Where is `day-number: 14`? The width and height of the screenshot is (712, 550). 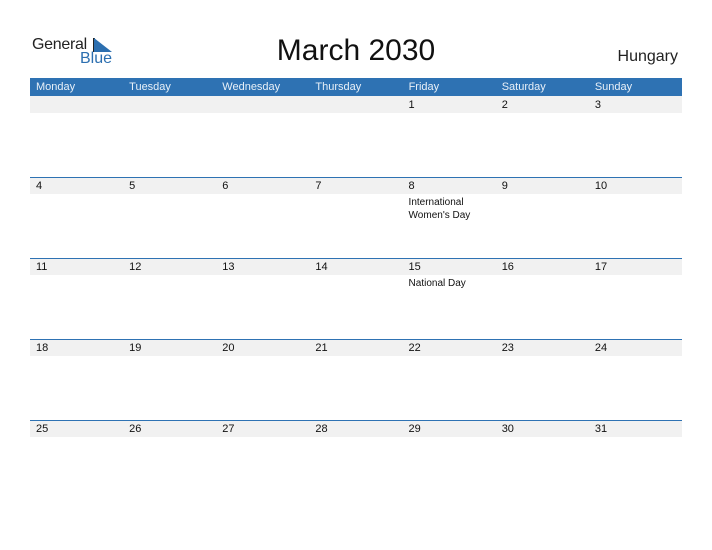
day-number: 14 is located at coordinates (321, 267).